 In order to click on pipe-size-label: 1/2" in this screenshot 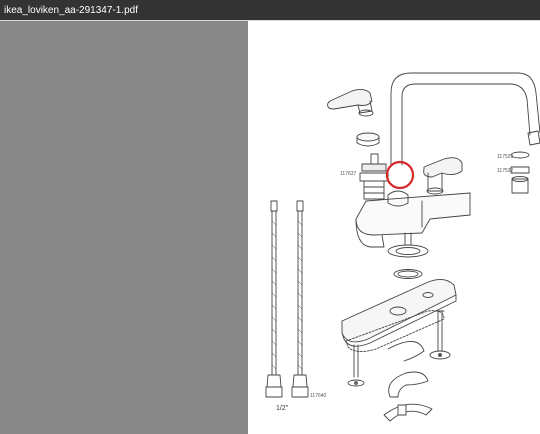, I will do `click(282, 408)`.